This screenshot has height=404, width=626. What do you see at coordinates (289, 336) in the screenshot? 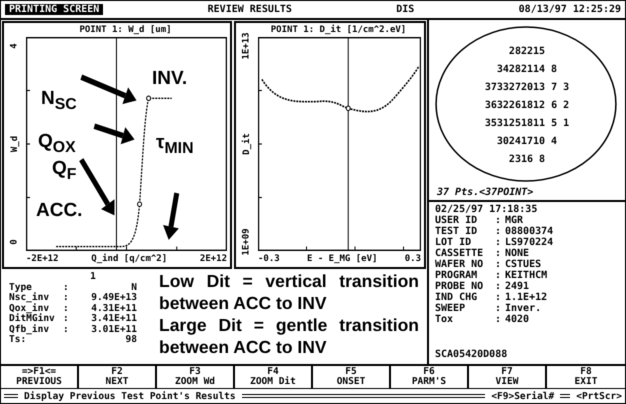
I see `note-text: Large Dit = gentle transition between ACC to INV` at bounding box center [289, 336].